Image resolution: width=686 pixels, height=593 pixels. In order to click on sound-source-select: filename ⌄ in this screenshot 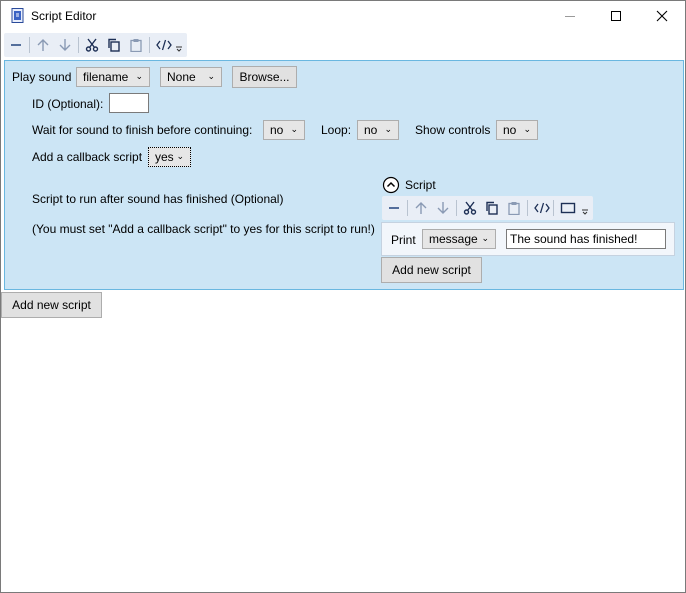, I will do `click(113, 77)`.